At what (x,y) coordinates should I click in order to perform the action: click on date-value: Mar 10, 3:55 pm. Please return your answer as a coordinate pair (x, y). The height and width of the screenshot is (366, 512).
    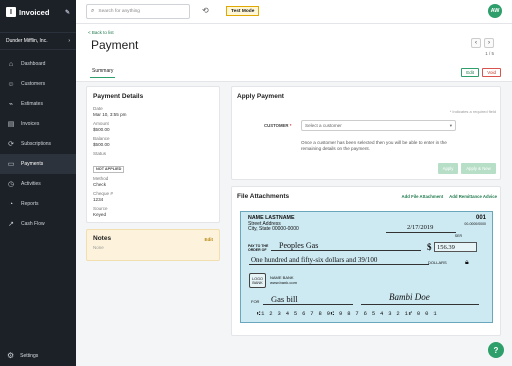
    Looking at the image, I should click on (110, 114).